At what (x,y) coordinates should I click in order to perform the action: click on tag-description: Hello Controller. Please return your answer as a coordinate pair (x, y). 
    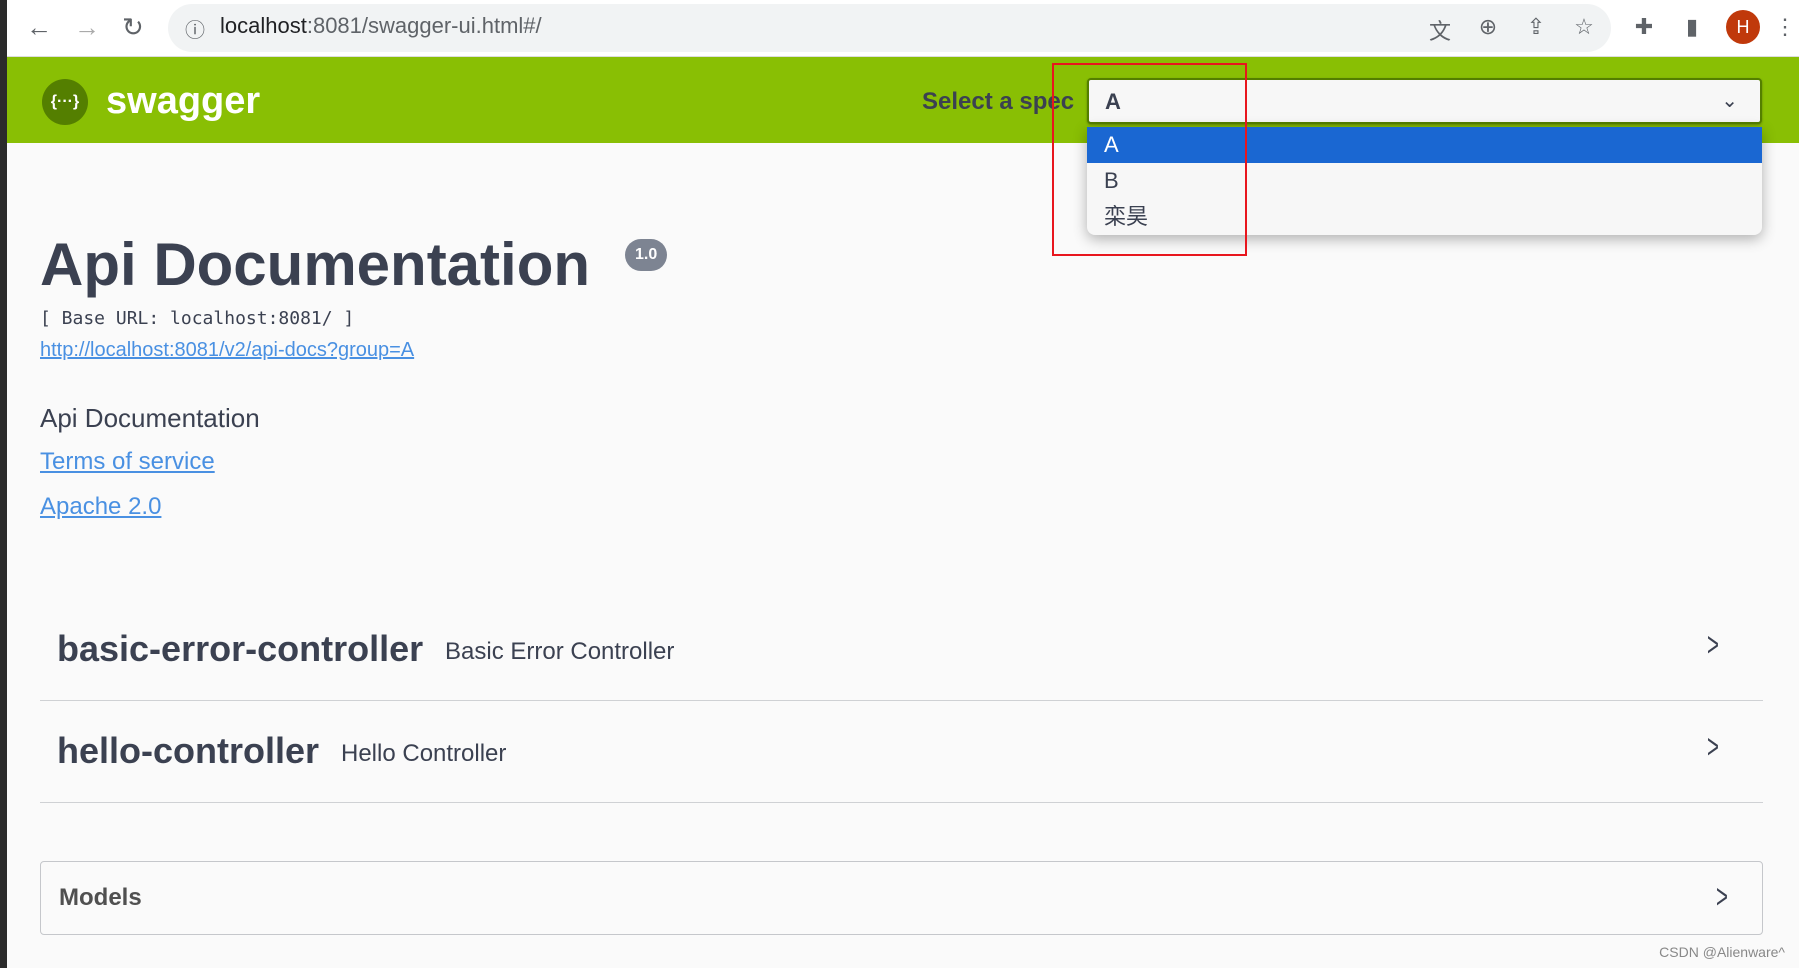
    Looking at the image, I should click on (424, 753).